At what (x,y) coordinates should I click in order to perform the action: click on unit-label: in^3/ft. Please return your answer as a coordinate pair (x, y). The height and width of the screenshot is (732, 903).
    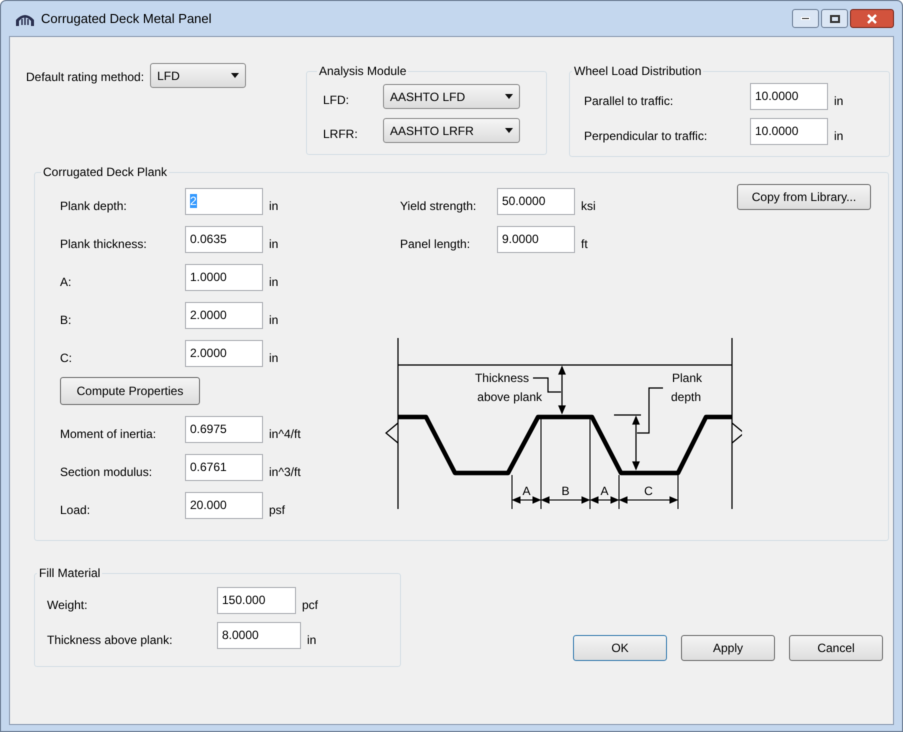
    Looking at the image, I should click on (285, 472).